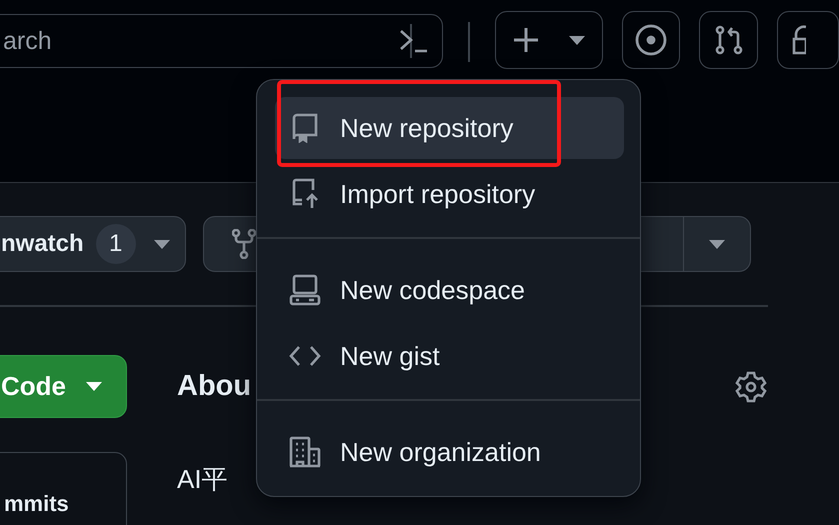 The height and width of the screenshot is (525, 839). Describe the element at coordinates (305, 194) in the screenshot. I see `import-icon` at that location.